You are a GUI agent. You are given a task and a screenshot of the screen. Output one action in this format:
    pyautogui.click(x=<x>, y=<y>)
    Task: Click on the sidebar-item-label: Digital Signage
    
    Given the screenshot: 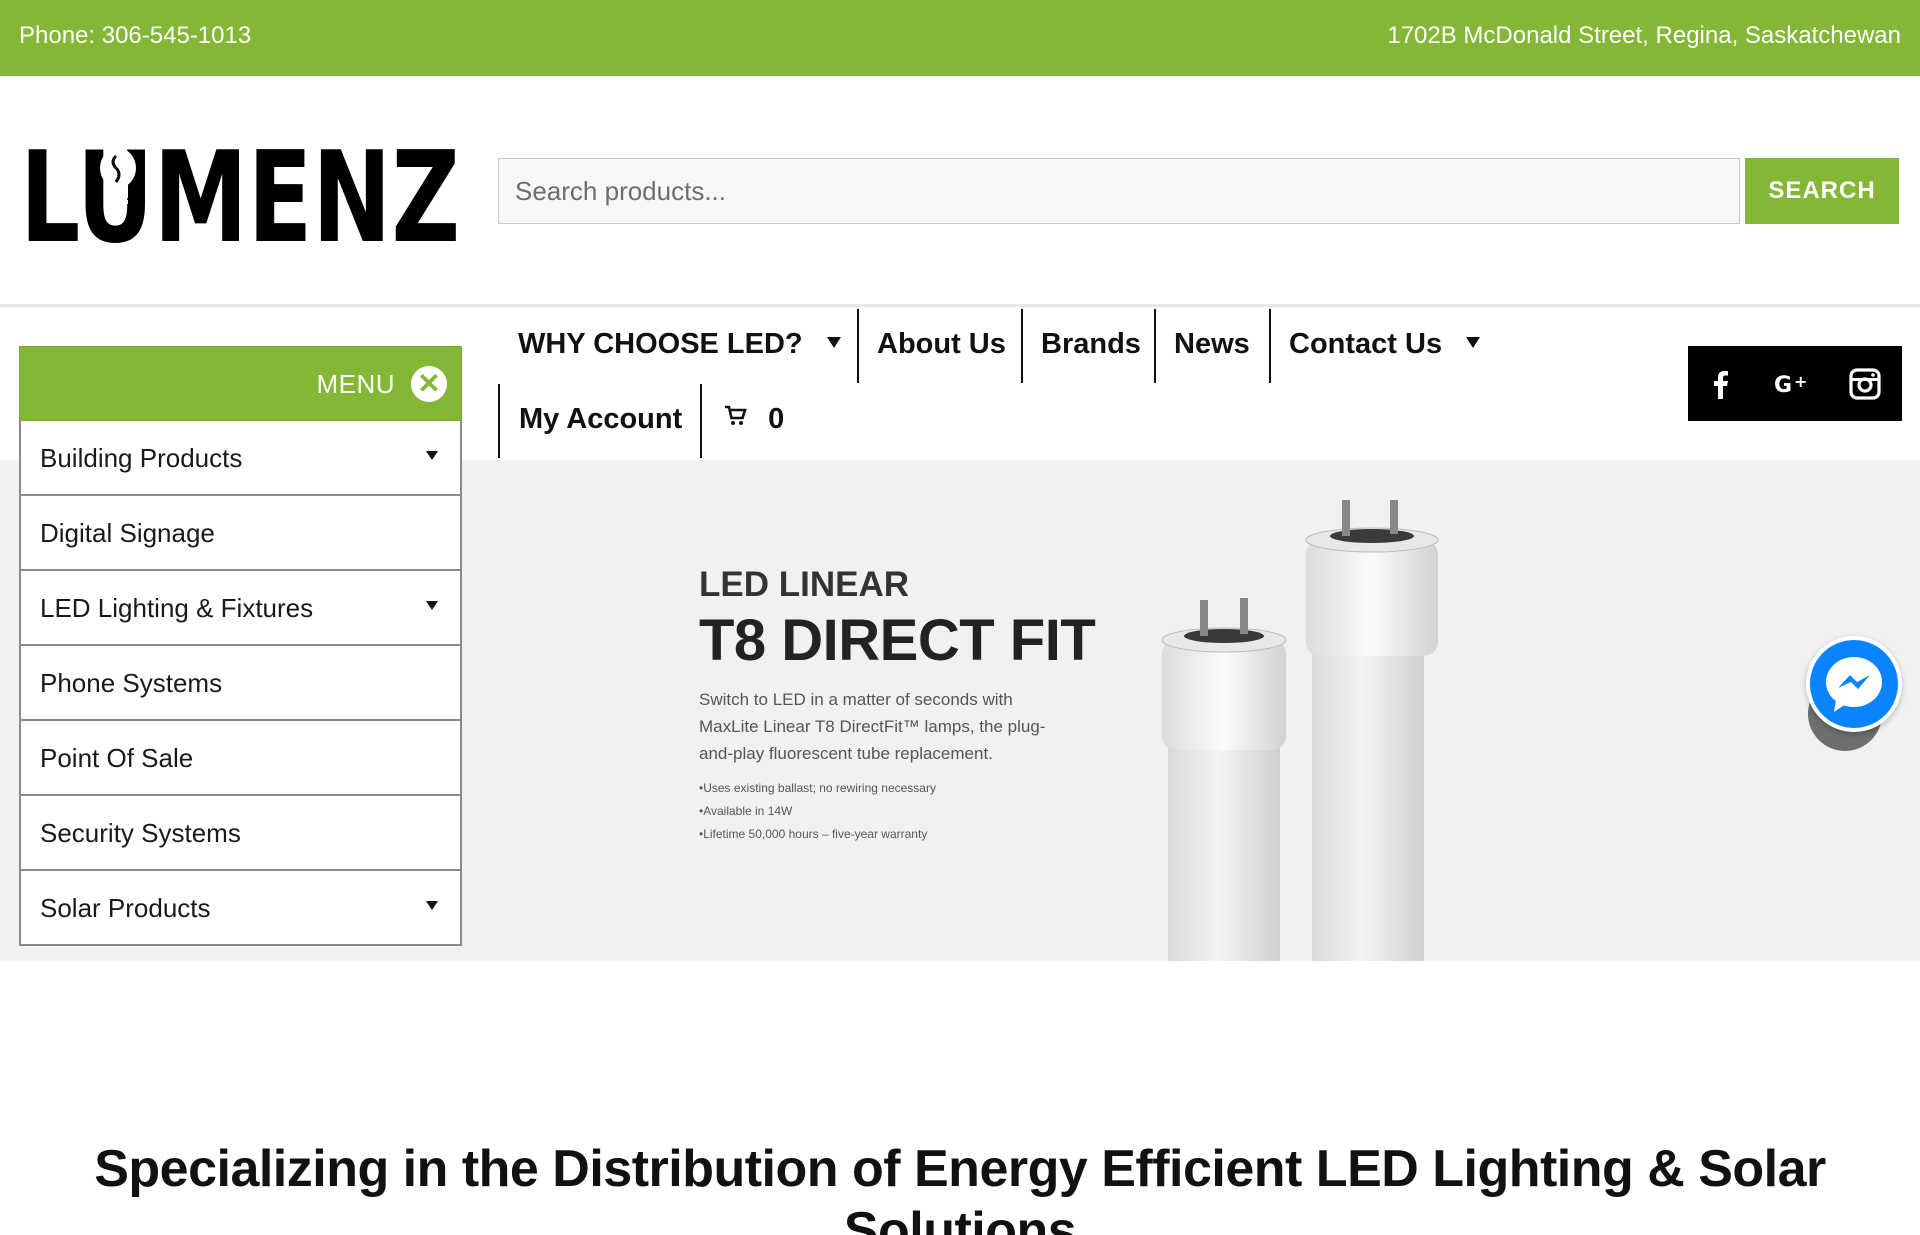 What is the action you would take?
    pyautogui.click(x=127, y=533)
    